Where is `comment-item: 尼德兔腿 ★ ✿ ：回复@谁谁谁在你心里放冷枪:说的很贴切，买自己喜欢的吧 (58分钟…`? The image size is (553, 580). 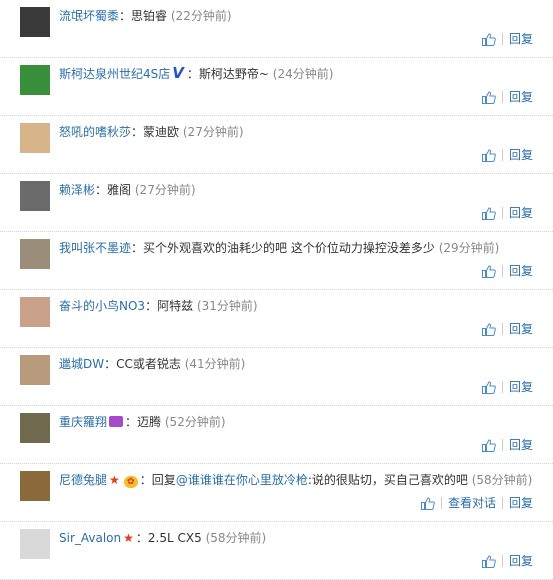 comment-item: 尼德兔腿 ★ ✿ ：回复@谁谁谁在你心里放冷枪:说的很贴切，买自己喜欢的吧 (58分钟… is located at coordinates (276, 493).